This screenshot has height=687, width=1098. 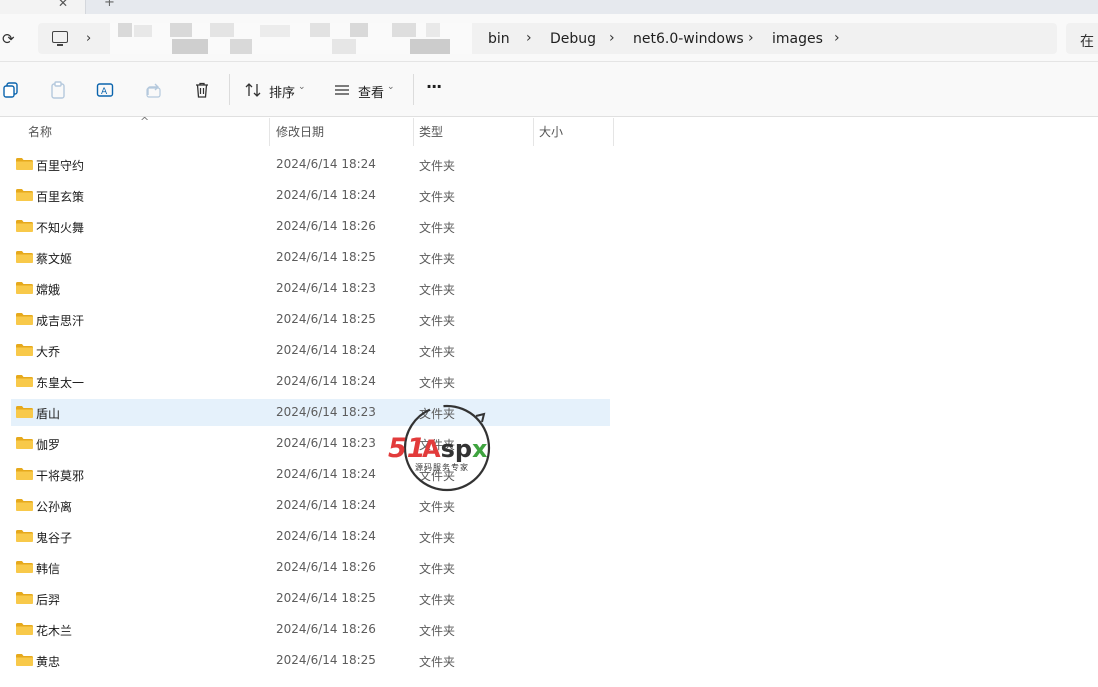 What do you see at coordinates (302, 87) in the screenshot?
I see `sort-chevron-down-icon: ⌄` at bounding box center [302, 87].